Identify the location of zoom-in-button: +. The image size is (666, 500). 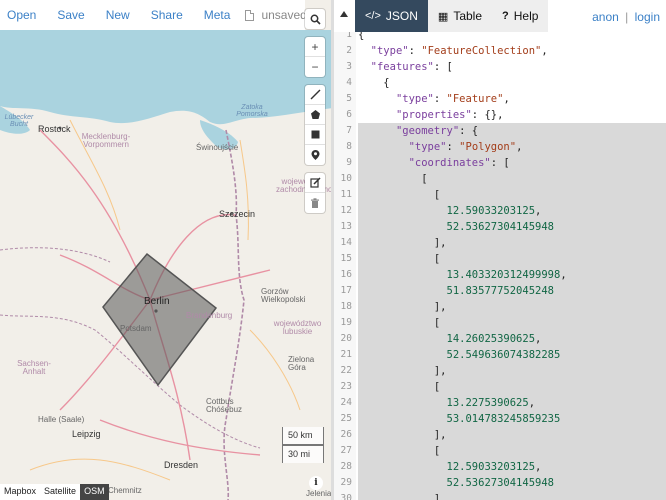
(315, 47).